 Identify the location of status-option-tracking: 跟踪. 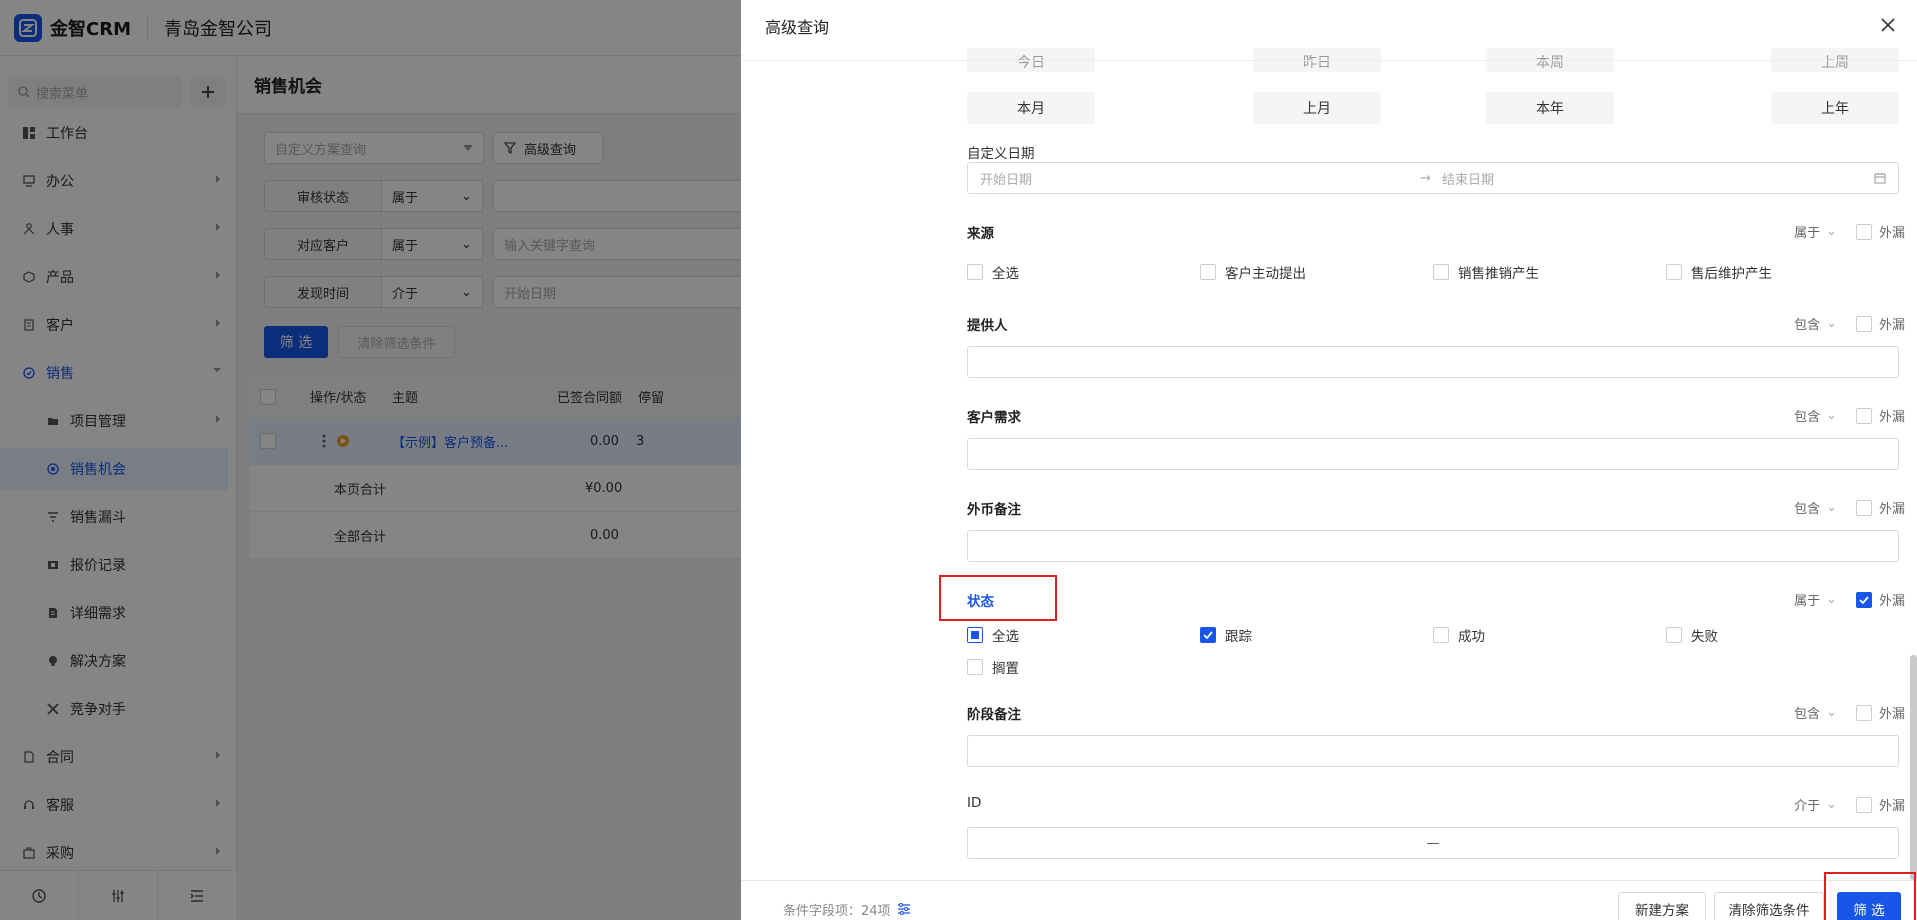
(1226, 635).